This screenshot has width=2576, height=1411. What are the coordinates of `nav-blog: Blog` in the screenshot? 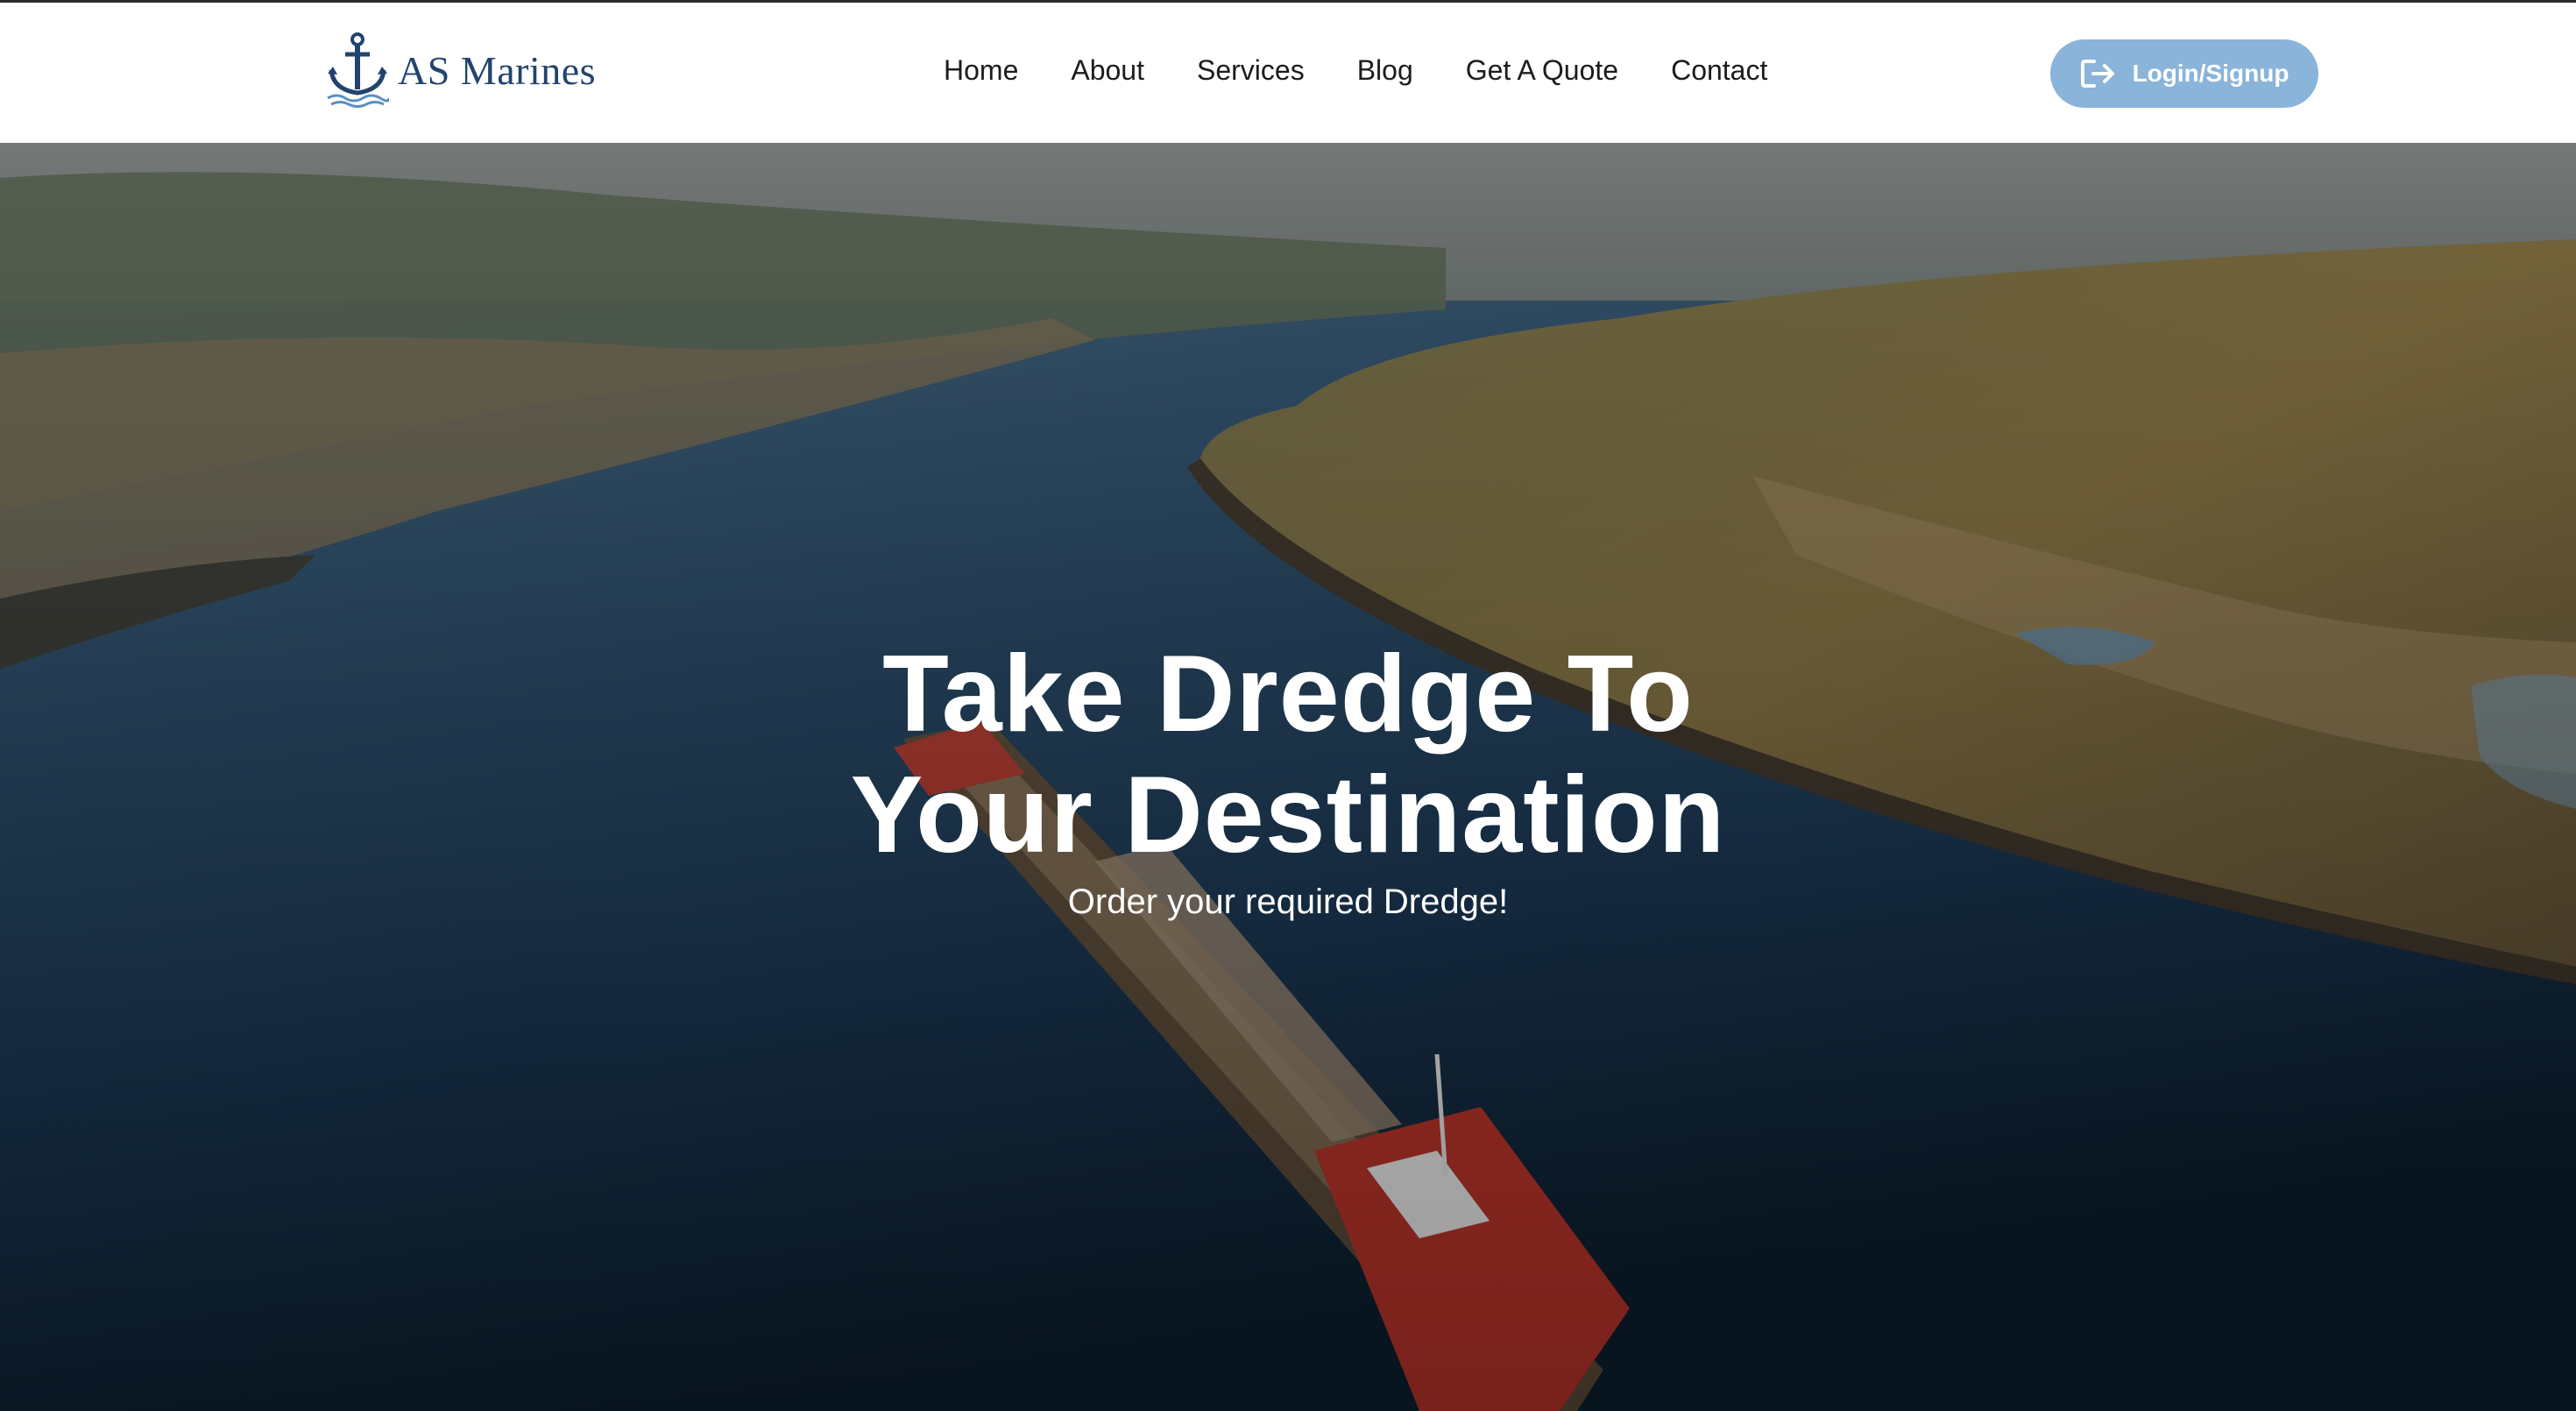 It's located at (1385, 70).